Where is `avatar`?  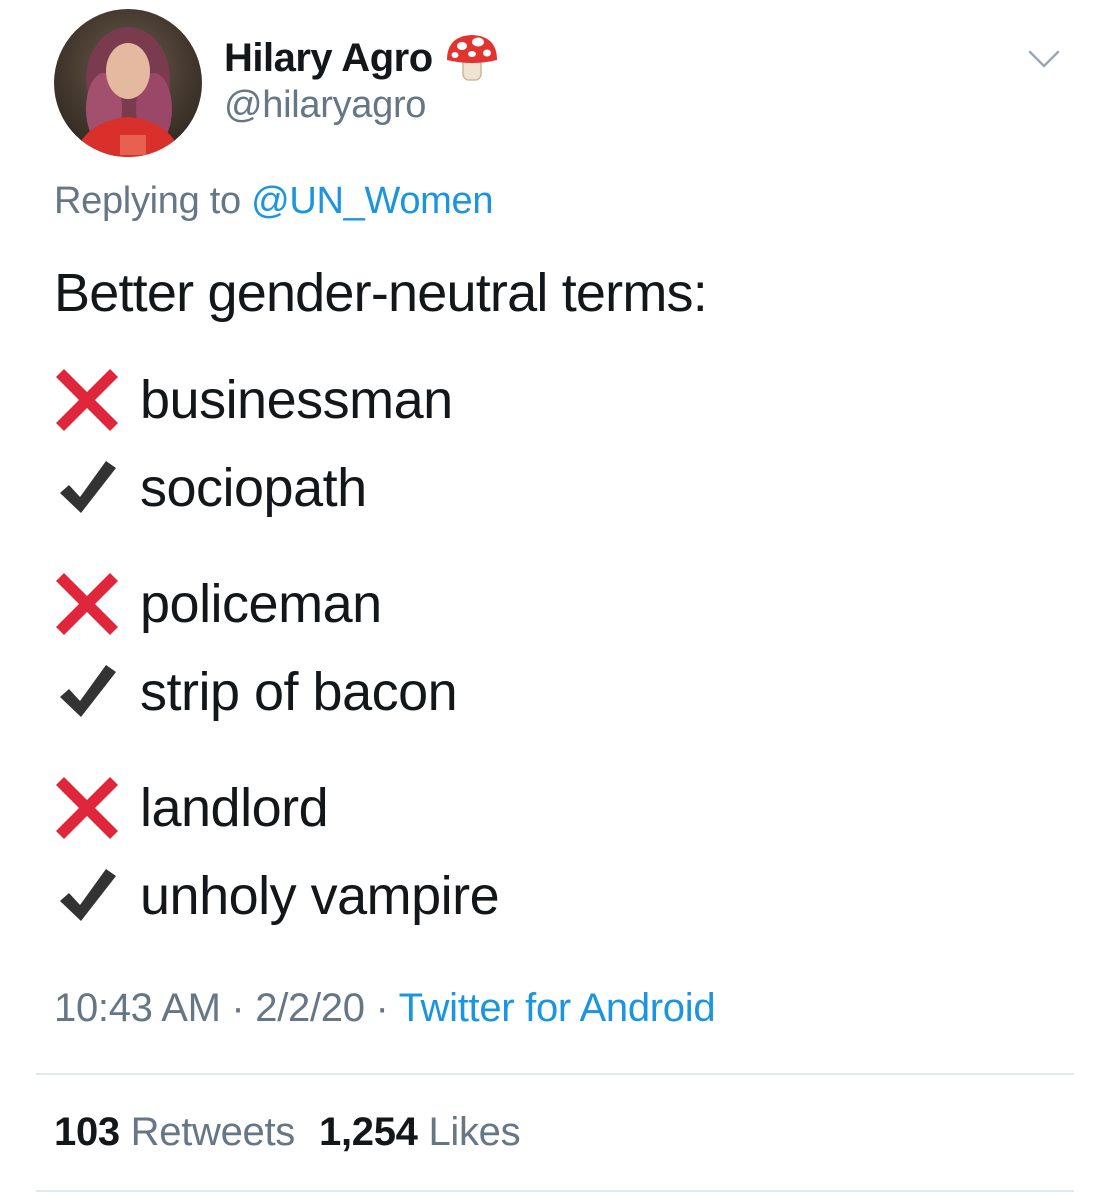
avatar is located at coordinates (128, 83).